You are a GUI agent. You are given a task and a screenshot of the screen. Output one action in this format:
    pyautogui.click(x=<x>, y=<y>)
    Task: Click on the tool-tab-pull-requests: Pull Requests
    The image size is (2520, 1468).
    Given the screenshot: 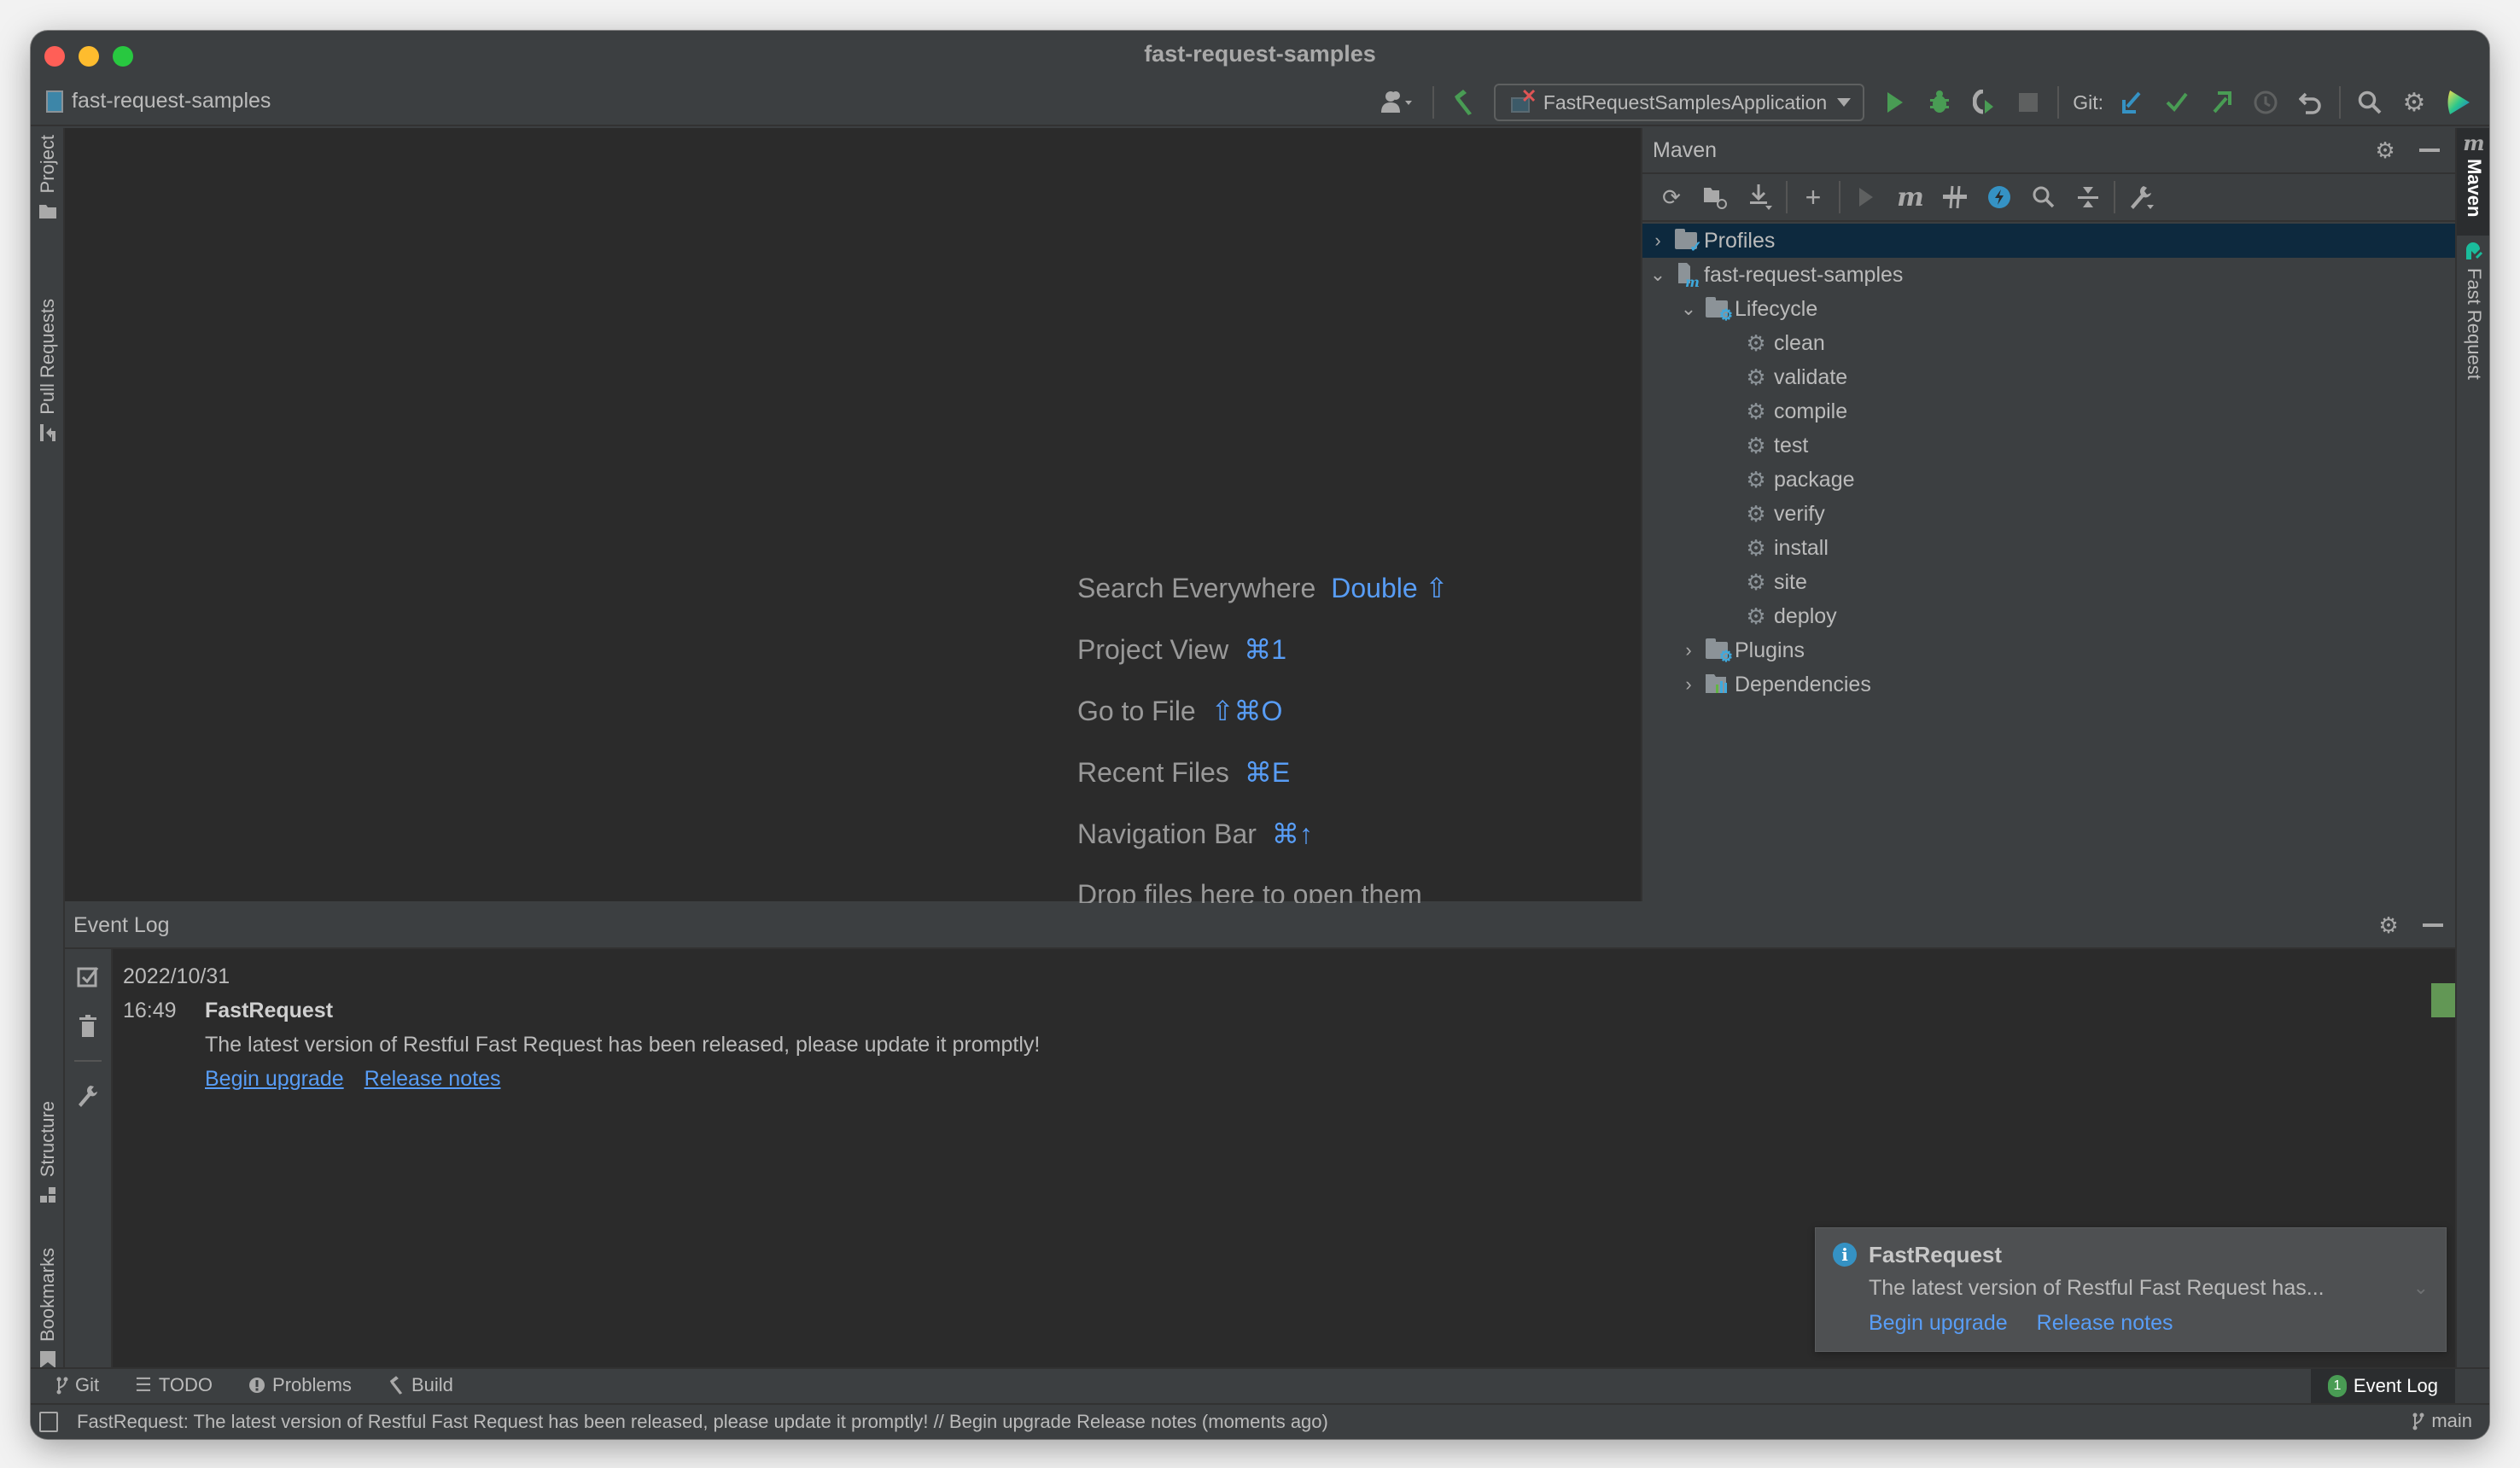 What is the action you would take?
    pyautogui.click(x=48, y=370)
    